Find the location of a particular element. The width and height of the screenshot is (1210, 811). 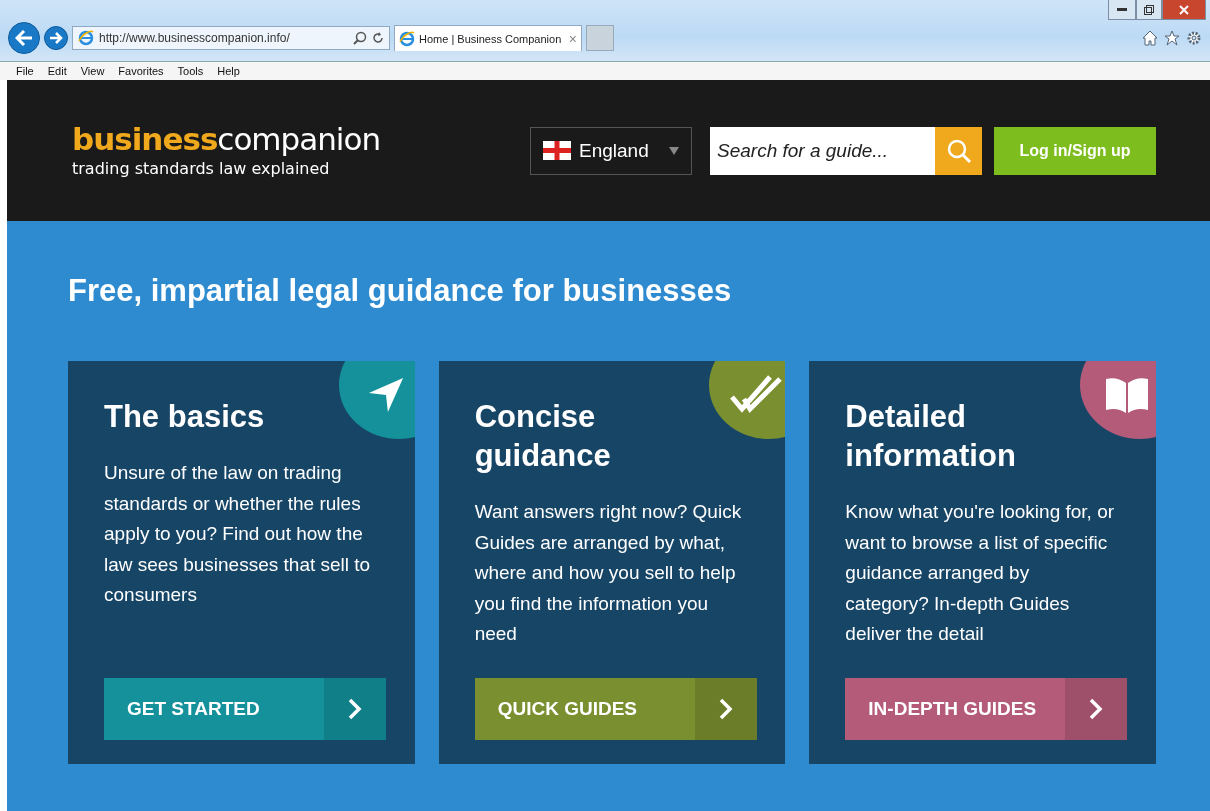

back-arrow-icon is located at coordinates (24, 38).